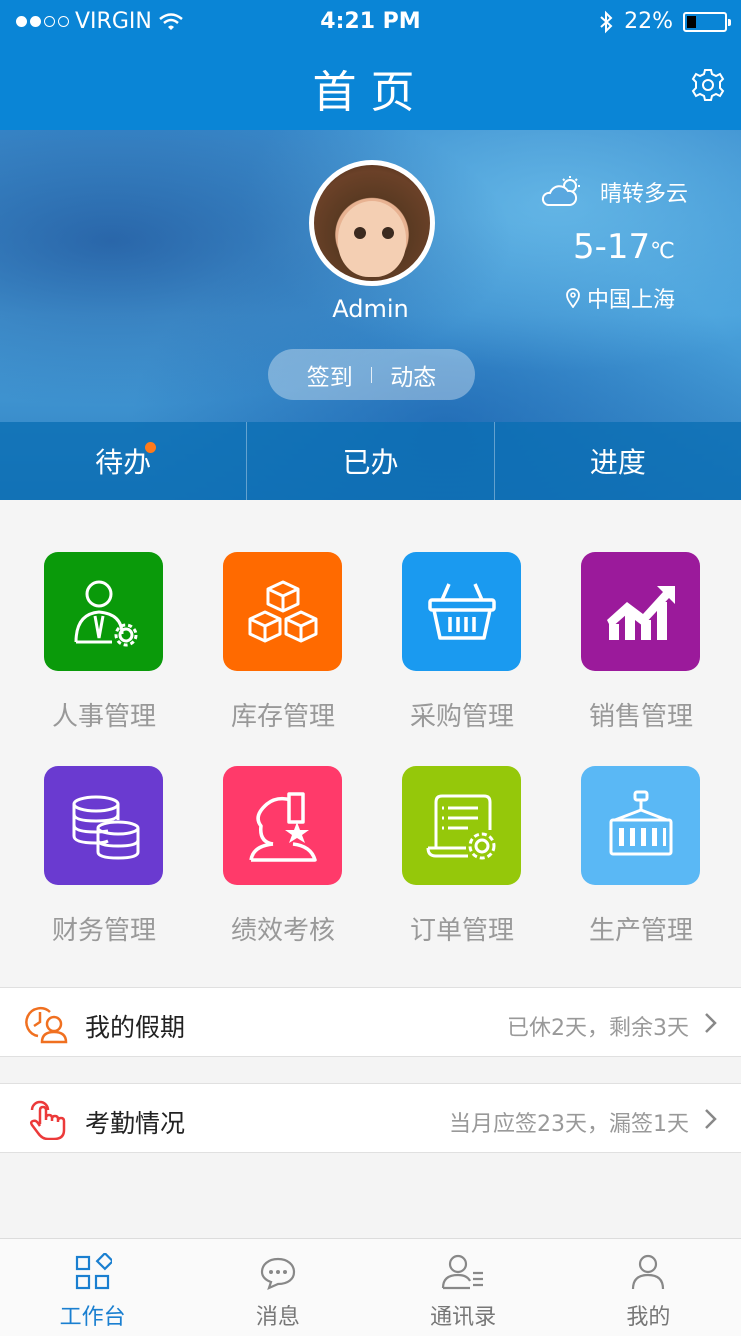 The height and width of the screenshot is (1336, 741). What do you see at coordinates (560, 191) in the screenshot?
I see `partly-cloudy-icon` at bounding box center [560, 191].